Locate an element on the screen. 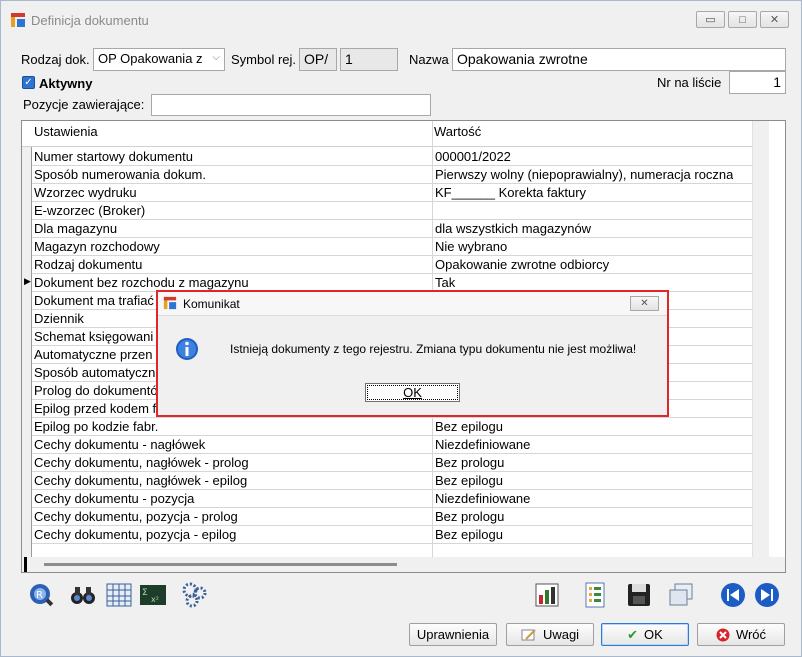 This screenshot has width=802, height=657. symbol-number-field: 1 is located at coordinates (369, 59).